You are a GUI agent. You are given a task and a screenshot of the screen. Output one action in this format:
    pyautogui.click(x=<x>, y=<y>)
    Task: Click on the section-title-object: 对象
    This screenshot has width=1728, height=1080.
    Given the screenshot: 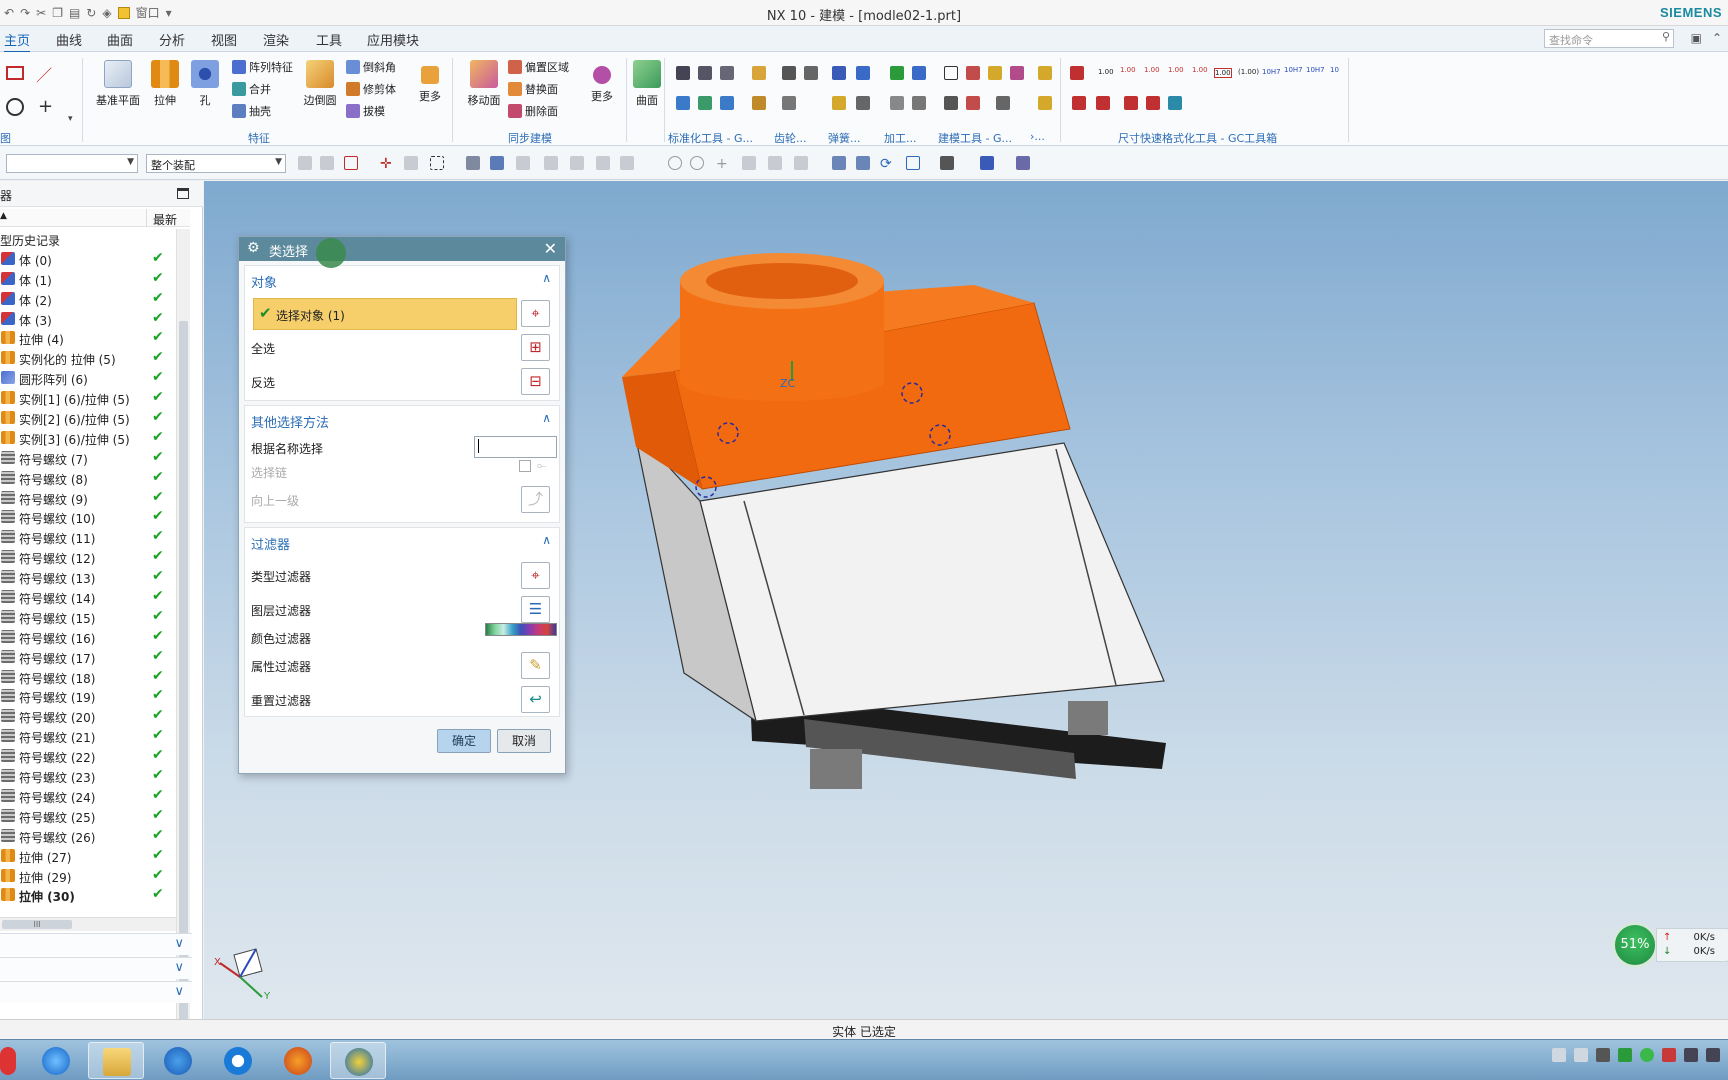 What is the action you would take?
    pyautogui.click(x=264, y=281)
    